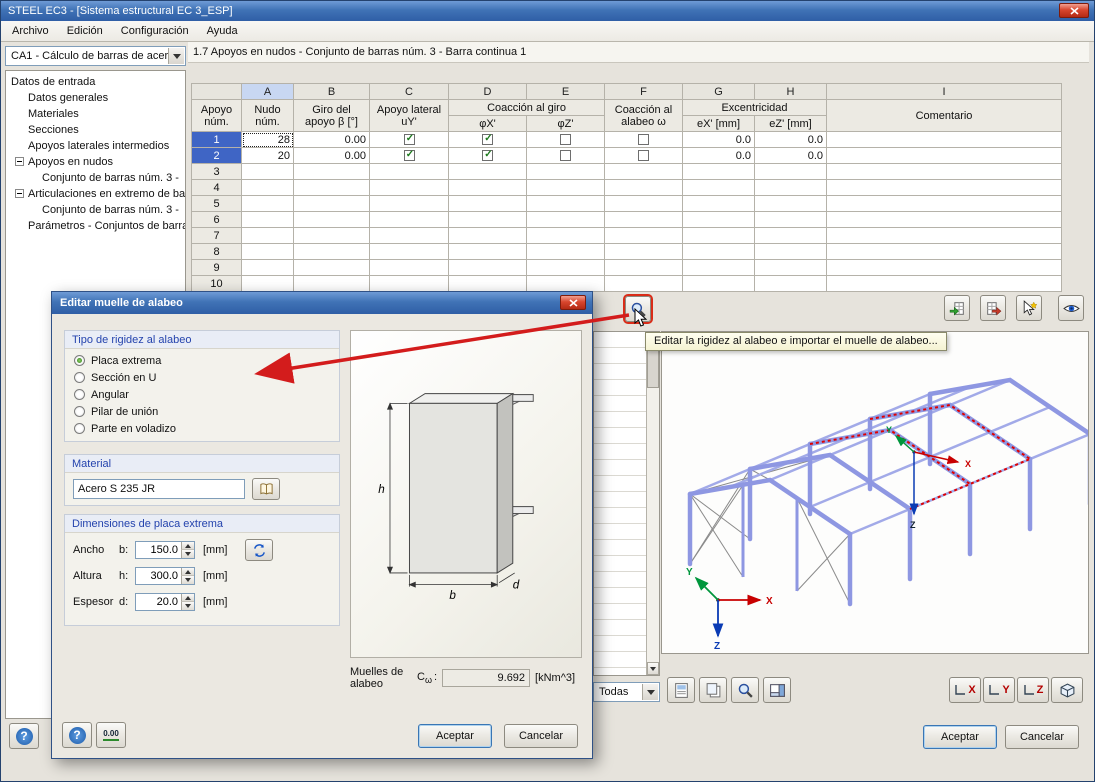  What do you see at coordinates (216, 155) in the screenshot?
I see `row-number: 2` at bounding box center [216, 155].